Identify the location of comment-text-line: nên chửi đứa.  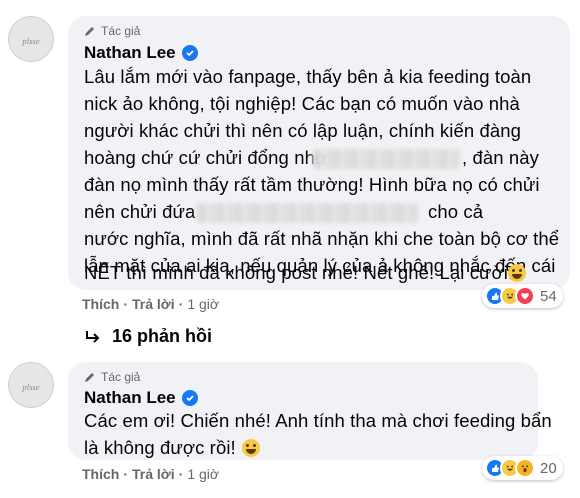
(140, 211).